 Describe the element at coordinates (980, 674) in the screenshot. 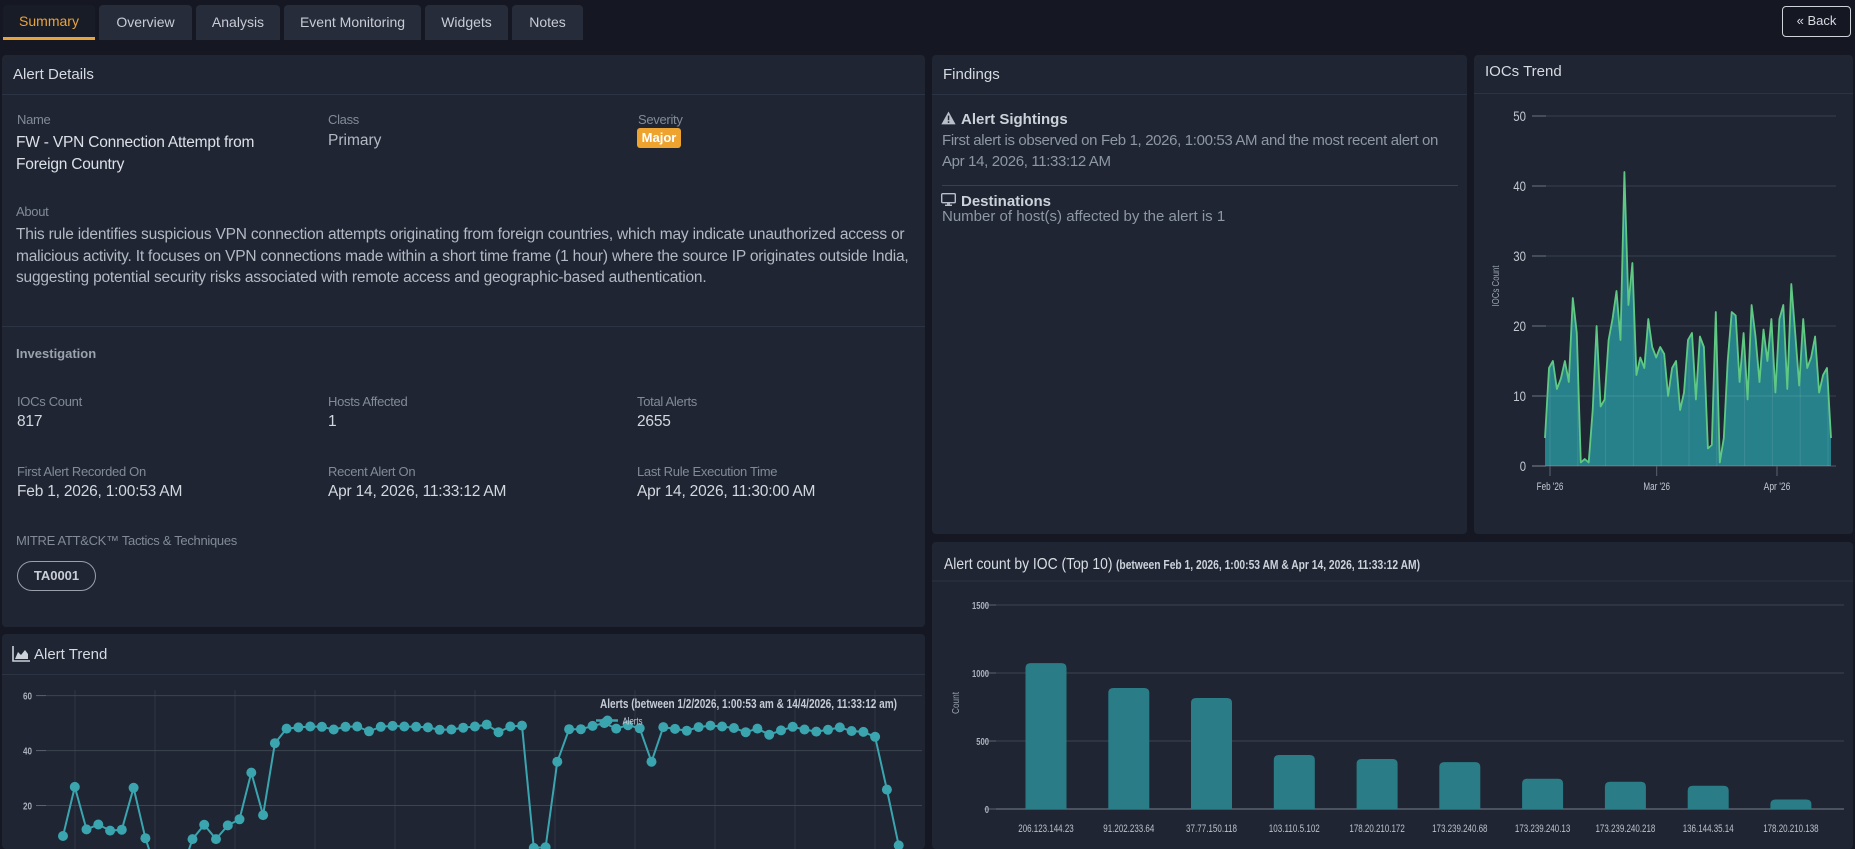

I see `svg-text: 1000` at that location.